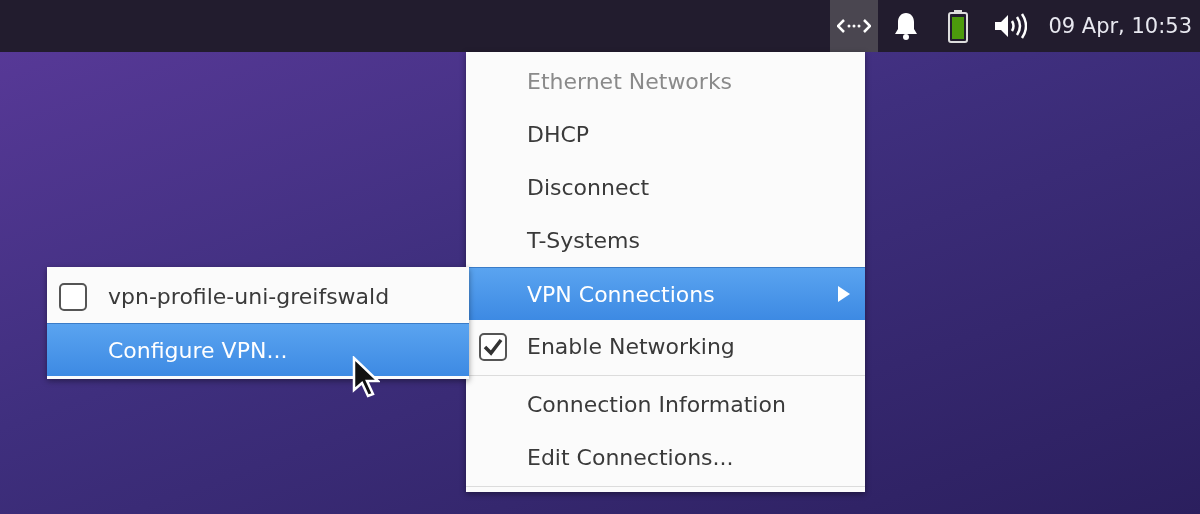 The width and height of the screenshot is (1200, 514). I want to click on battery-icon, so click(958, 26).